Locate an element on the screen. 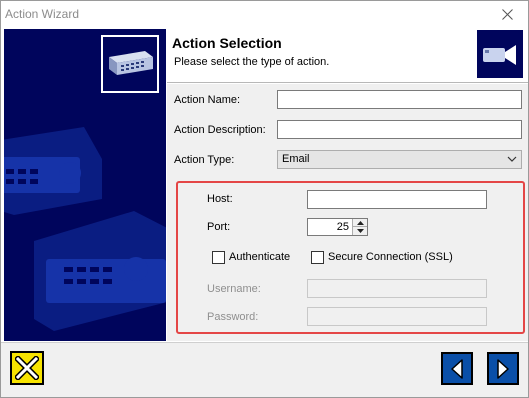  dvr-thumbnail is located at coordinates (130, 64).